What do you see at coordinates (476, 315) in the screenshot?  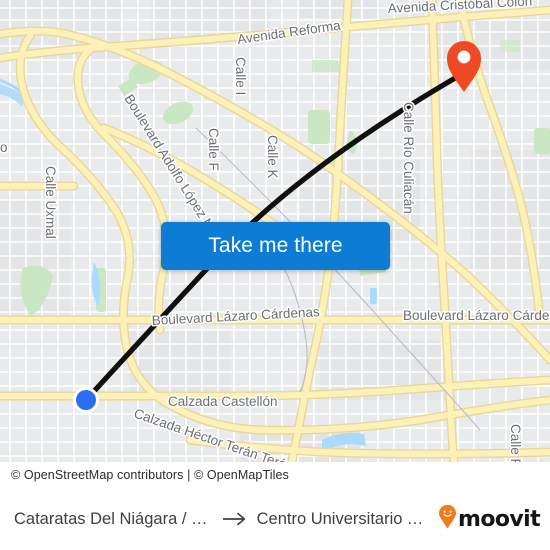 I see `street-label: Boulevard Lázaro Cárdenas` at bounding box center [476, 315].